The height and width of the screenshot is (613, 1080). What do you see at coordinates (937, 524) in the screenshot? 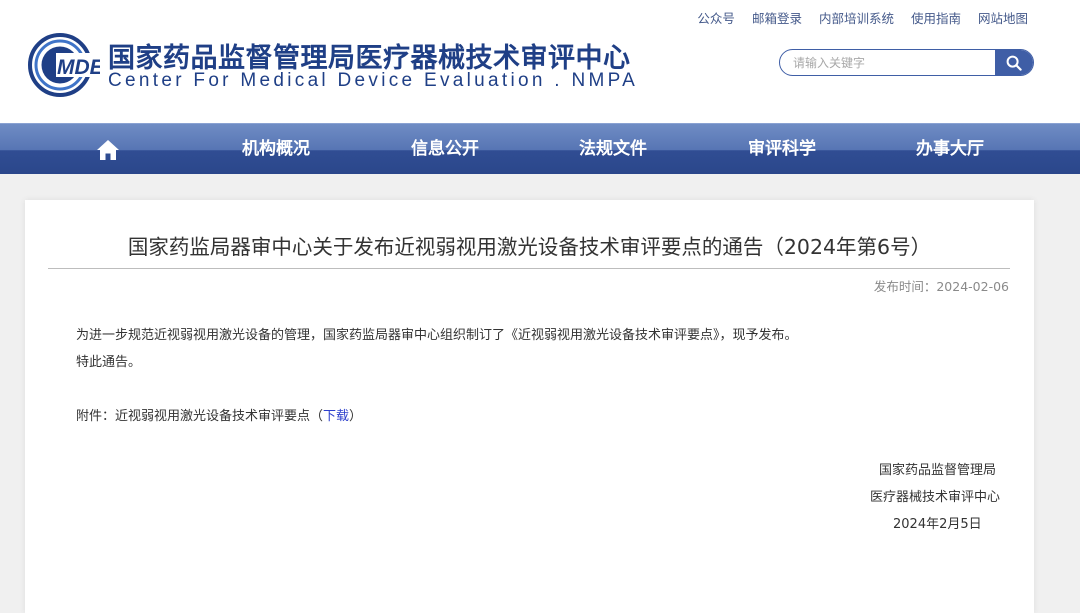
I see `signature-date: 2024年2月5日` at bounding box center [937, 524].